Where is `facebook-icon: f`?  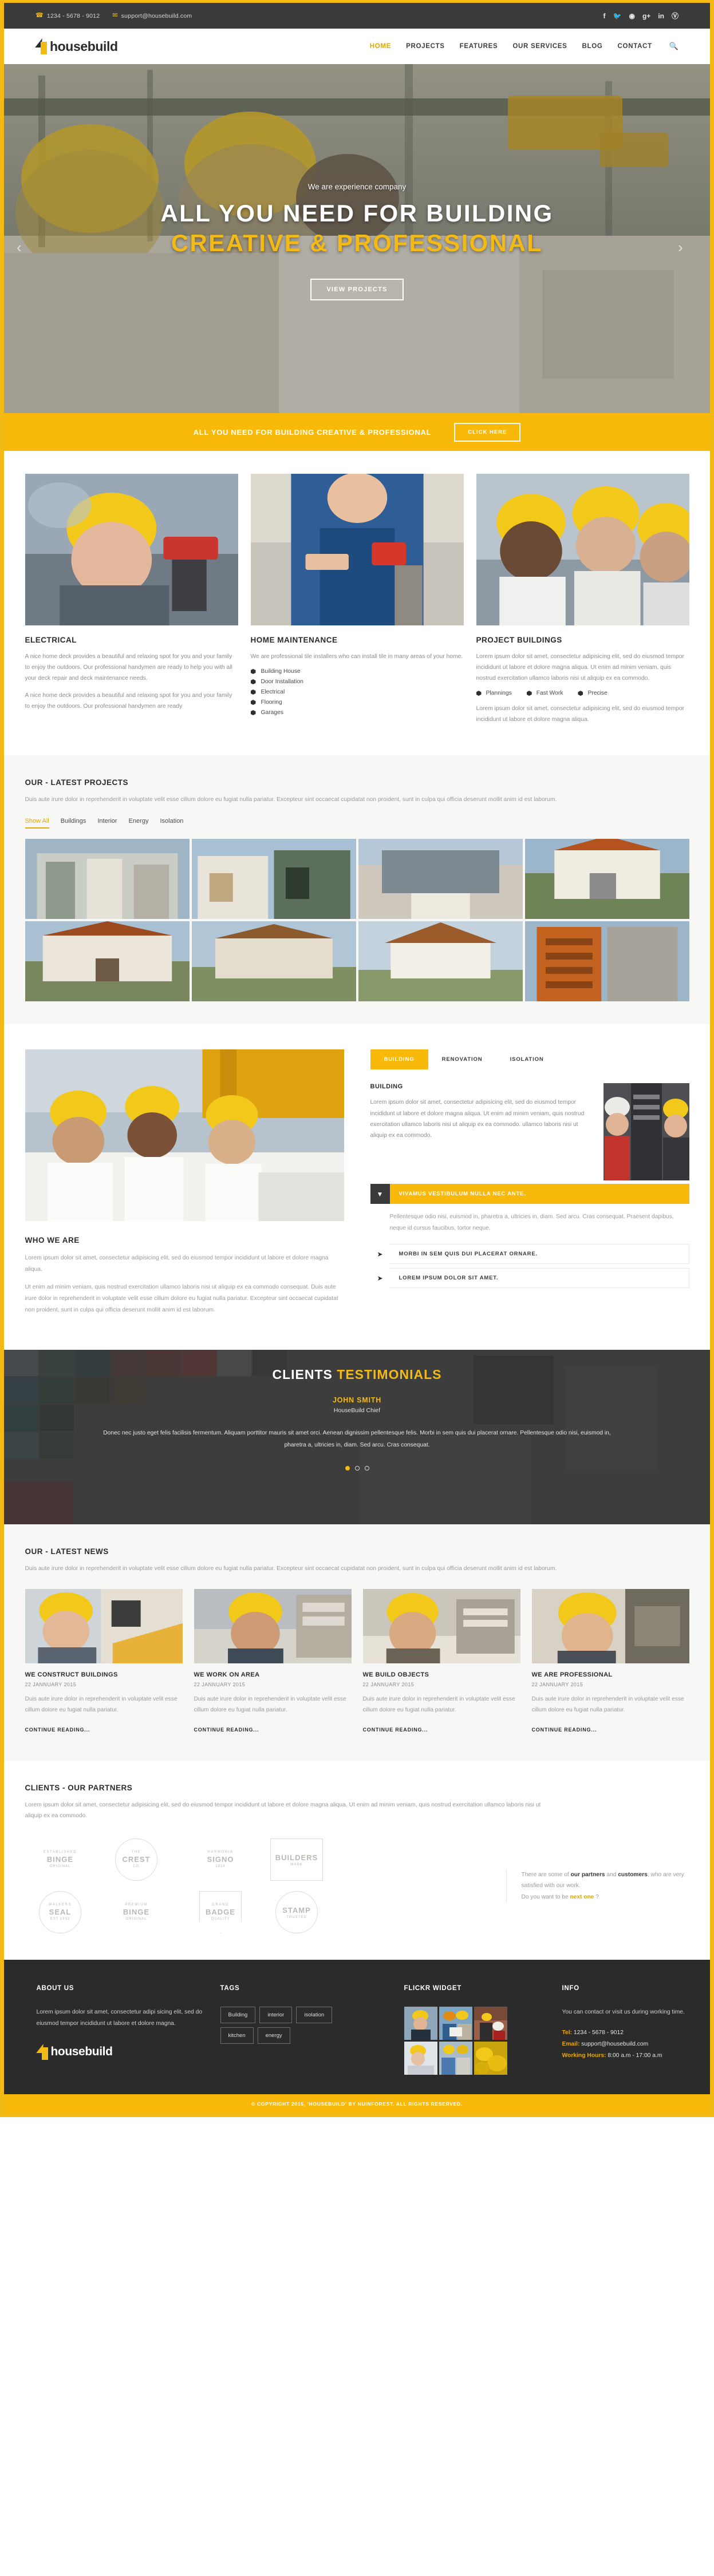 facebook-icon: f is located at coordinates (604, 16).